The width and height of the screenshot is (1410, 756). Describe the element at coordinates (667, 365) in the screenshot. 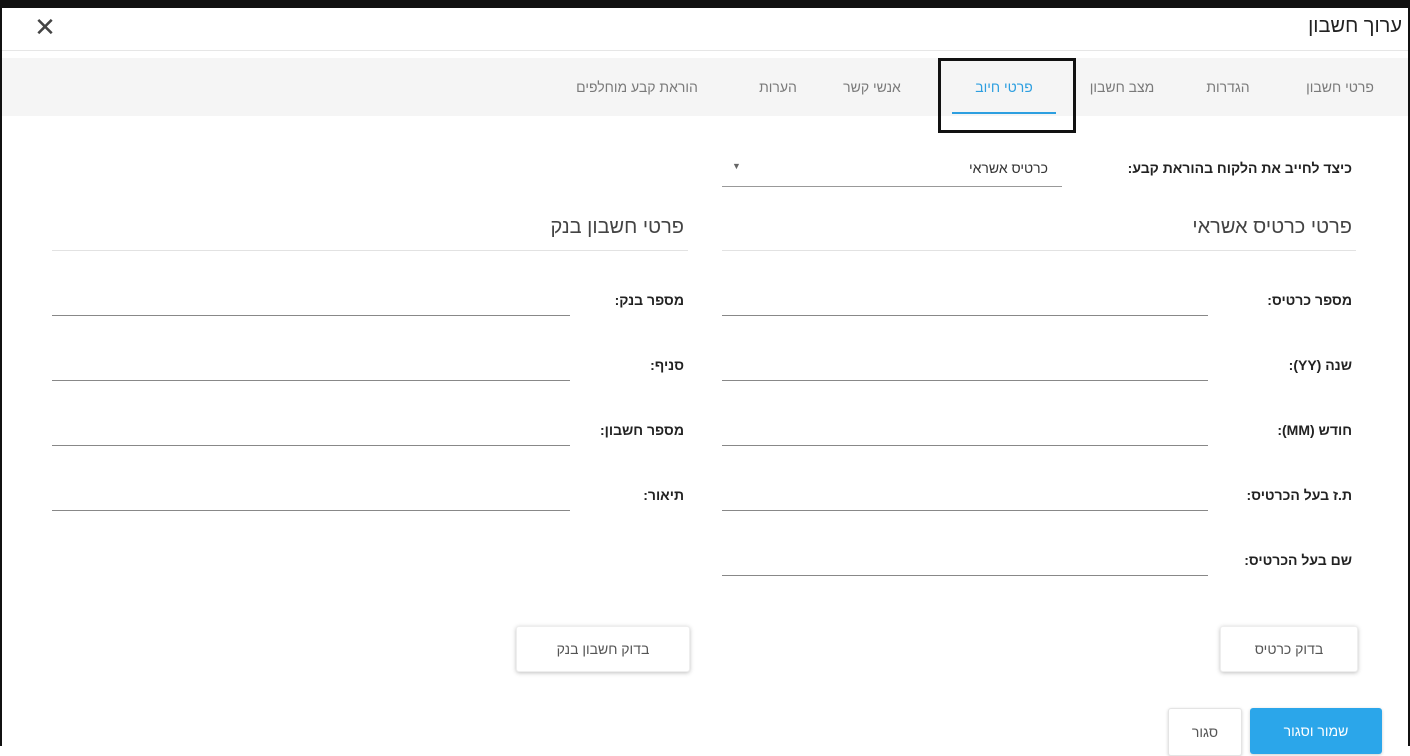

I see `branch-label: סניף:` at that location.